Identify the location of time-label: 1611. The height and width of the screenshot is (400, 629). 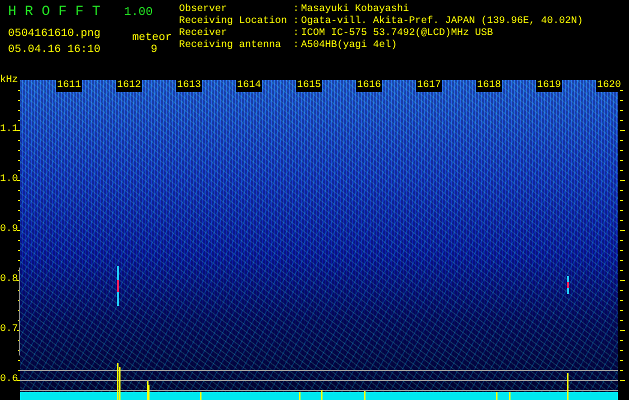
(69, 86).